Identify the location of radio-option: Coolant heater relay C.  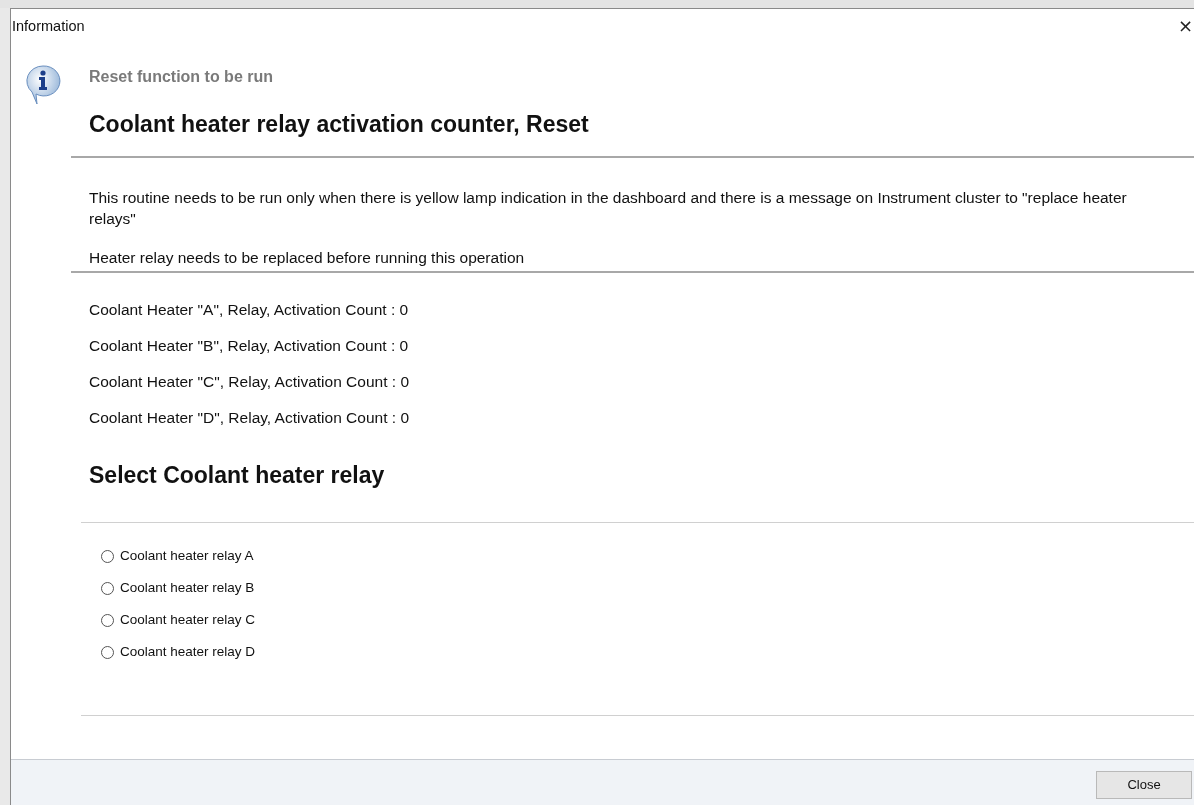
(178, 620).